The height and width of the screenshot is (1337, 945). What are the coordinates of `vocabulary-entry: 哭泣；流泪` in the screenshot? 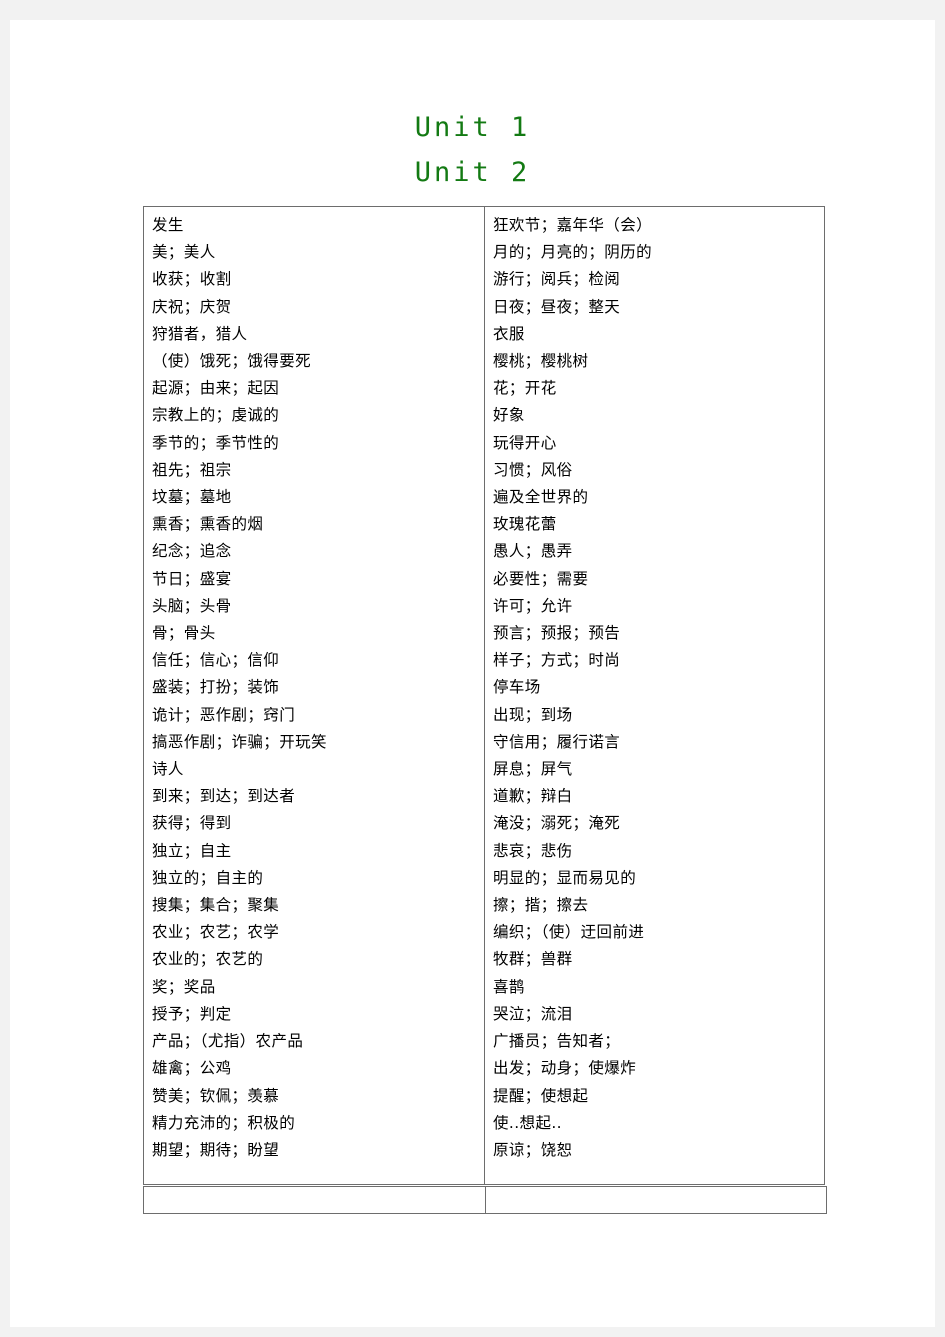 It's located at (533, 1013).